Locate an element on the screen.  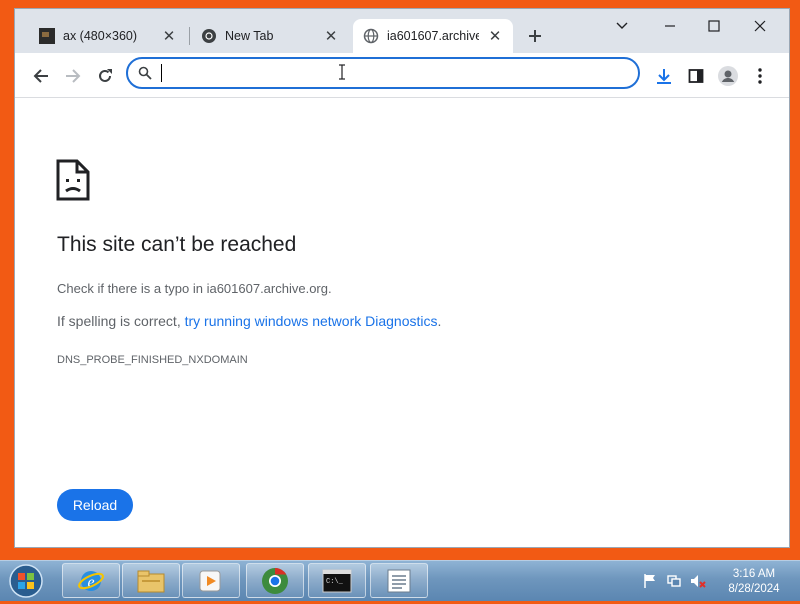
plus-icon is located at coordinates (535, 36).